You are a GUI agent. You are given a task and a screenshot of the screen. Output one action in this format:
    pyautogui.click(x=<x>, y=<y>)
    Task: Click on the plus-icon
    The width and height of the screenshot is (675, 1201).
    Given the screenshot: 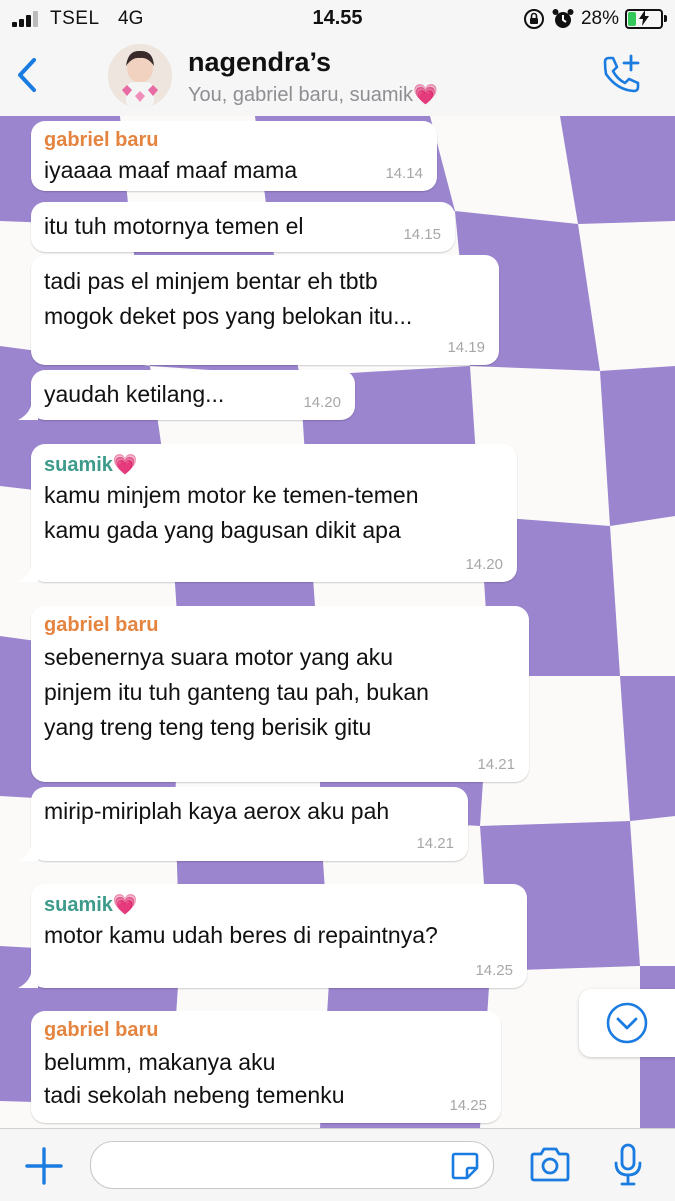 What is the action you would take?
    pyautogui.click(x=44, y=1166)
    